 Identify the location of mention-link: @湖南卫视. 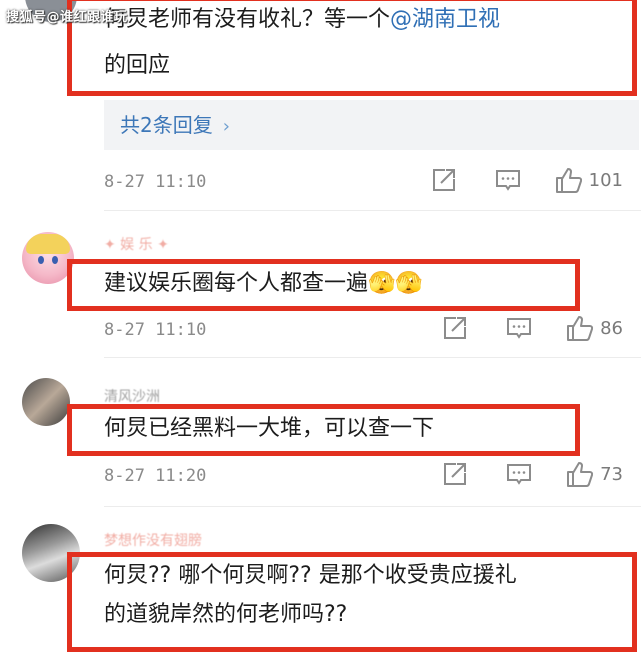
(445, 19).